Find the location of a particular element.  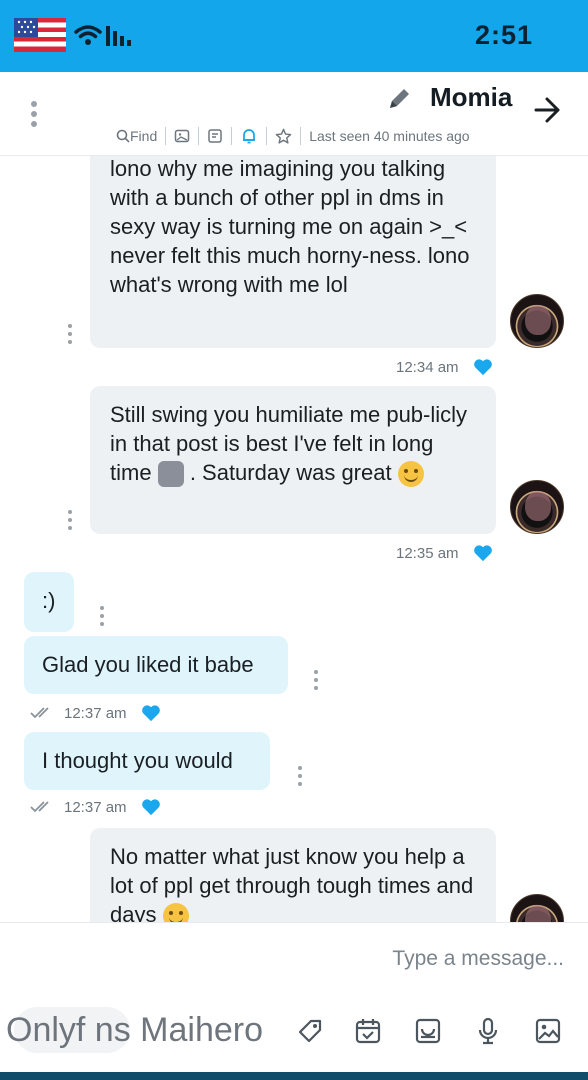

pencil-icon is located at coordinates (399, 99).